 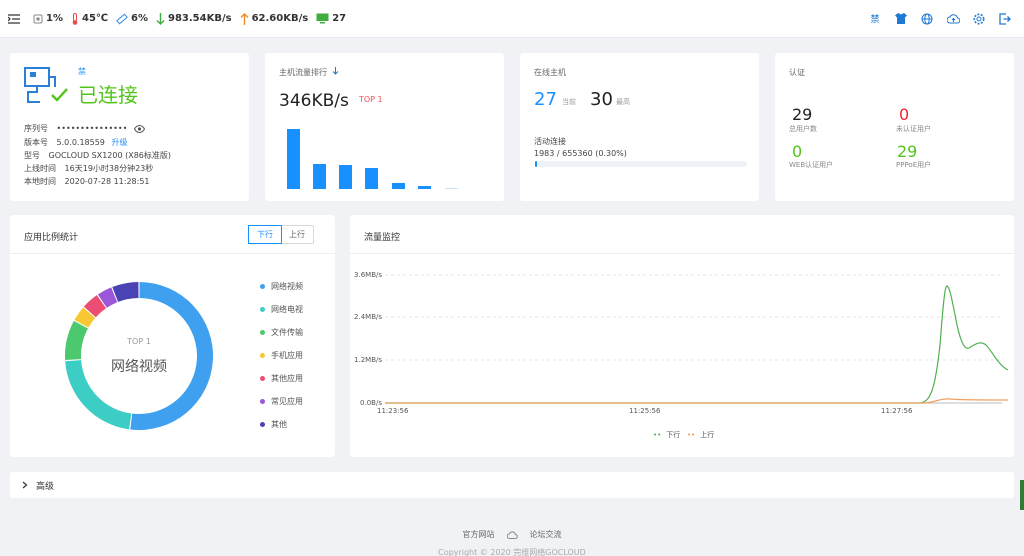 What do you see at coordinates (287, 355) in the screenshot?
I see `legend-label: 手机应用` at bounding box center [287, 355].